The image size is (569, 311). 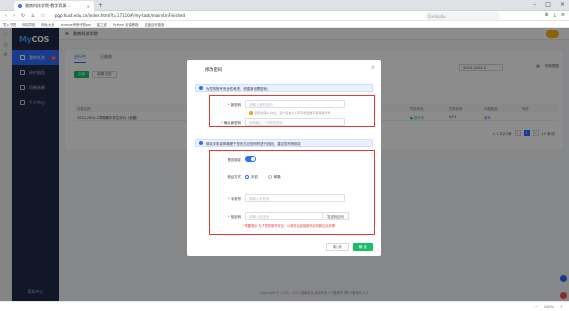 I want to click on zoom-level: 100%, so click(x=548, y=306).